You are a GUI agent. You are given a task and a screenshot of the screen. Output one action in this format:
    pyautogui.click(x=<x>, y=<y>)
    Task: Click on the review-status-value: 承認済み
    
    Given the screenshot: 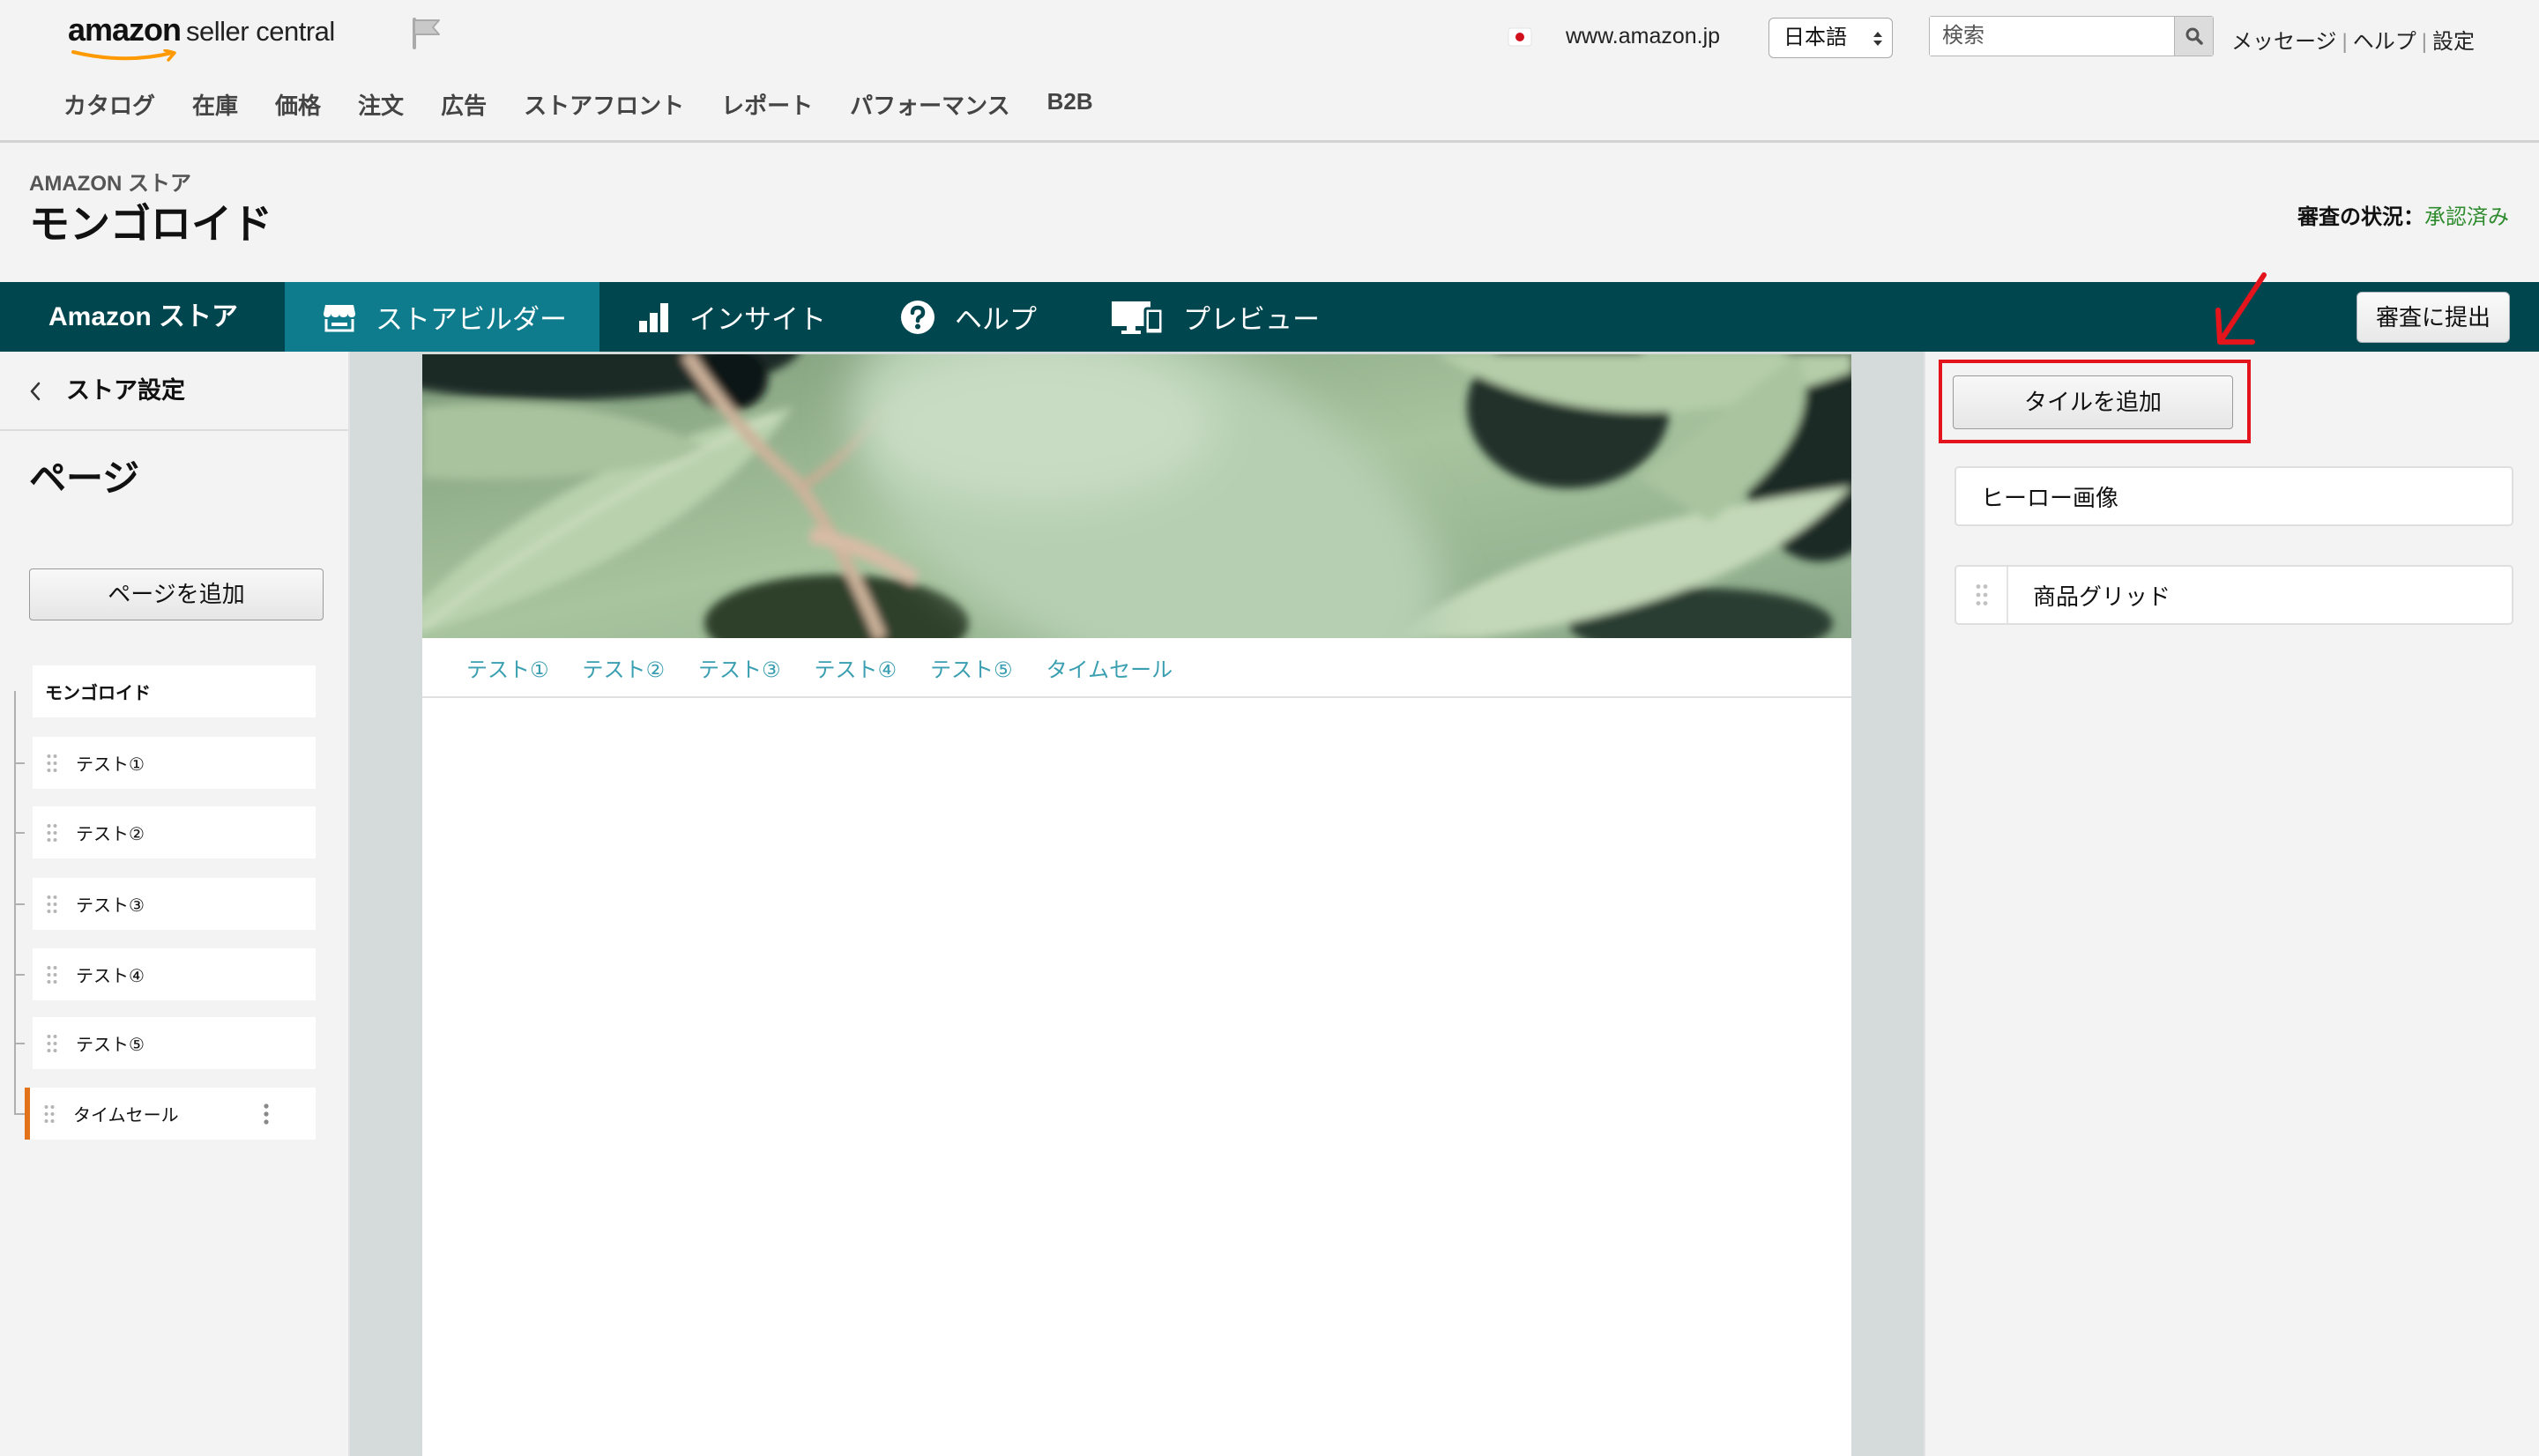 What is the action you would take?
    pyautogui.click(x=2466, y=217)
    